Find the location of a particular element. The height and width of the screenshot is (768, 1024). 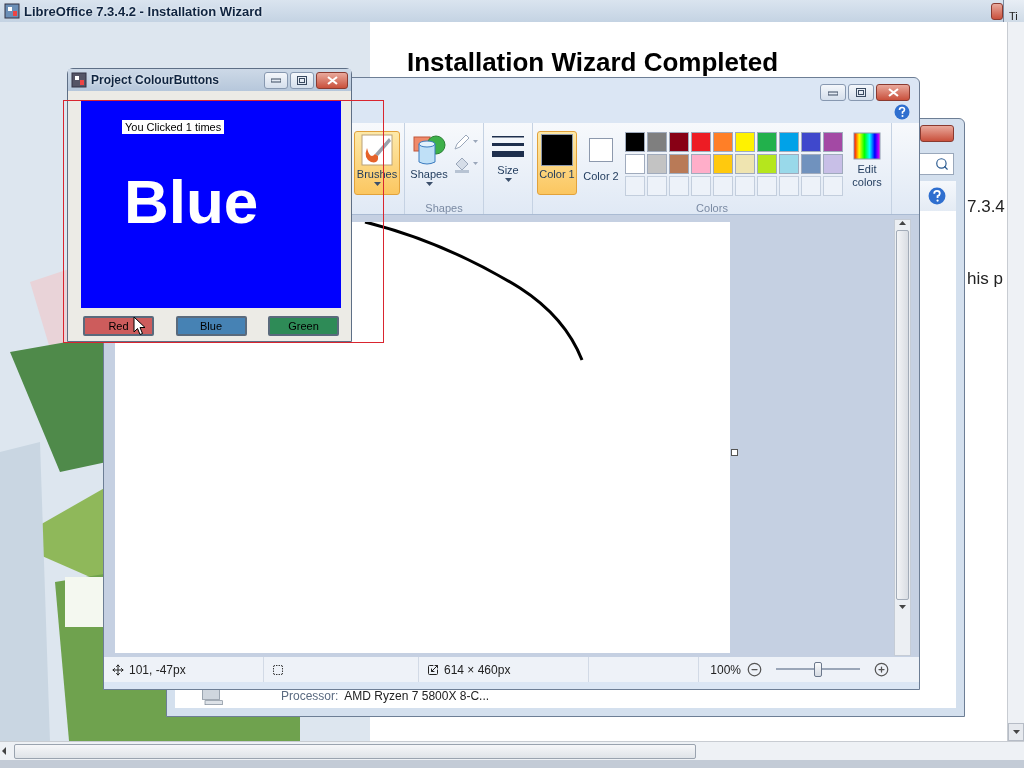

size-button: Size is located at coordinates (508, 163).